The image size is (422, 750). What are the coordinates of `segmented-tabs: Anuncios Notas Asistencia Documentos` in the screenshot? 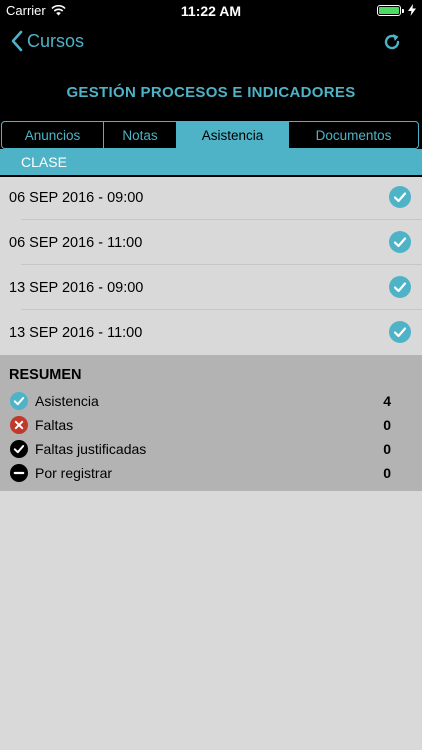 It's located at (210, 135).